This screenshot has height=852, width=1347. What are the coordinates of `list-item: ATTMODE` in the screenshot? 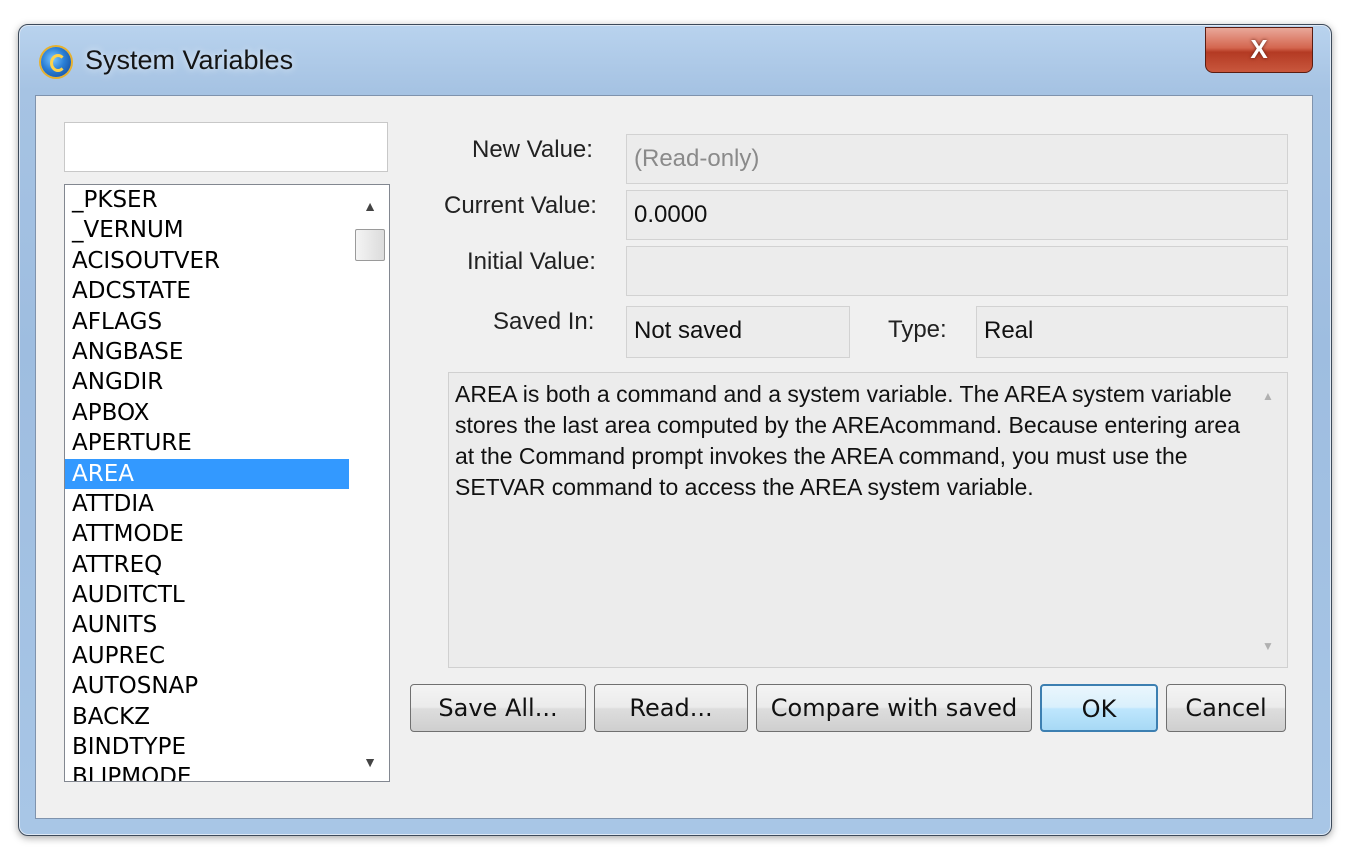 It's located at (207, 534).